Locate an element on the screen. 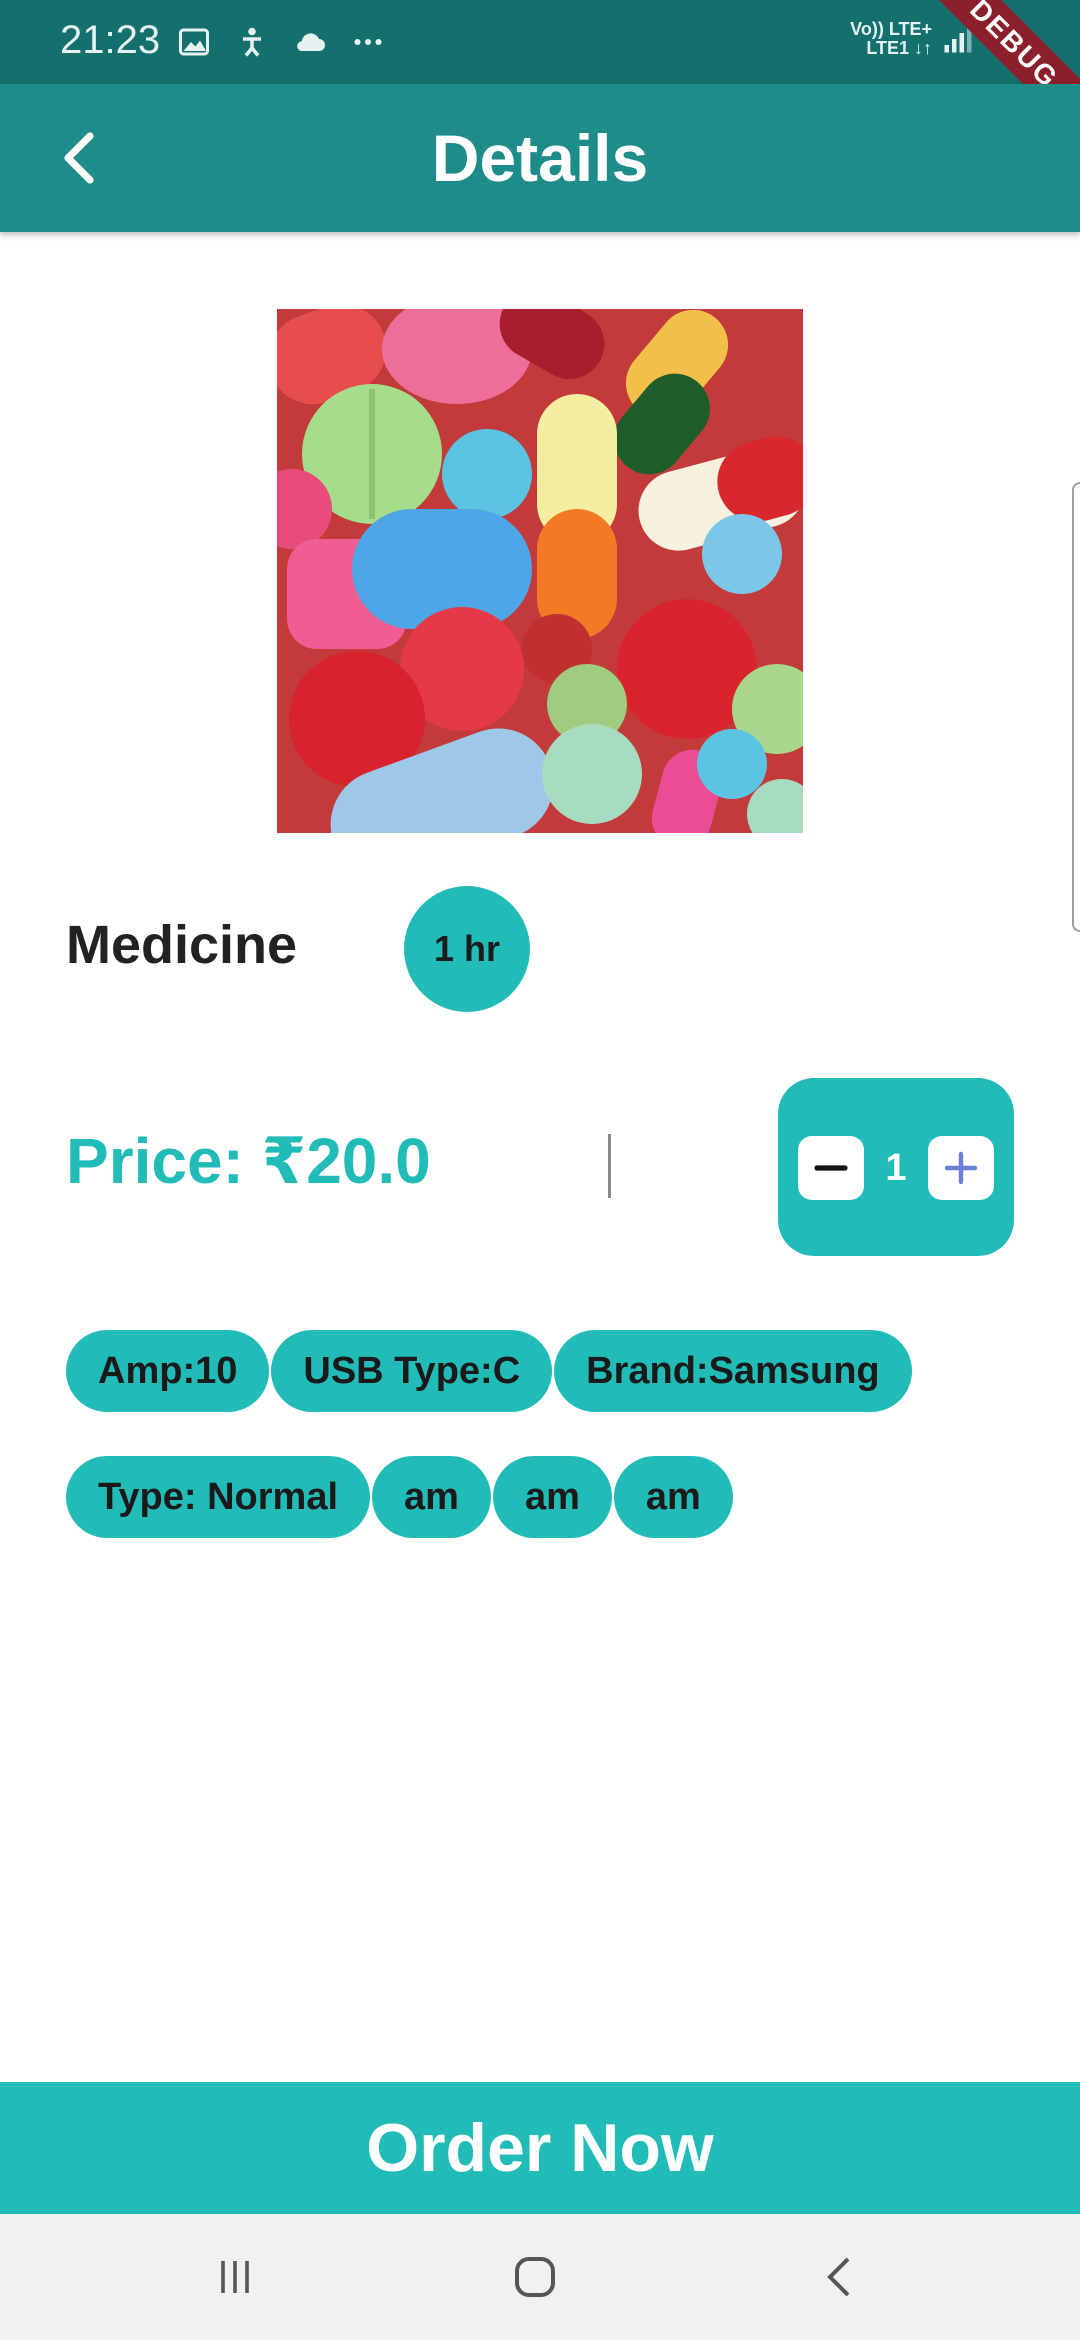  product-image is located at coordinates (540, 571).